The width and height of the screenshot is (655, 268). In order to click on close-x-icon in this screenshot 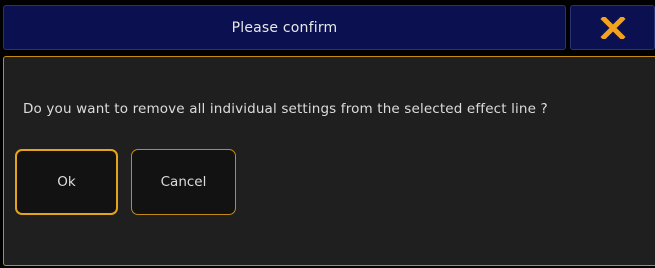, I will do `click(612, 27)`.